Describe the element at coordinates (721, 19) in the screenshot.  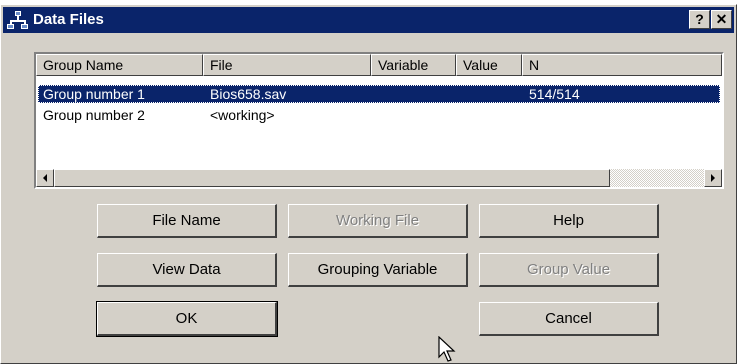
I see `close-button: ✕` at that location.